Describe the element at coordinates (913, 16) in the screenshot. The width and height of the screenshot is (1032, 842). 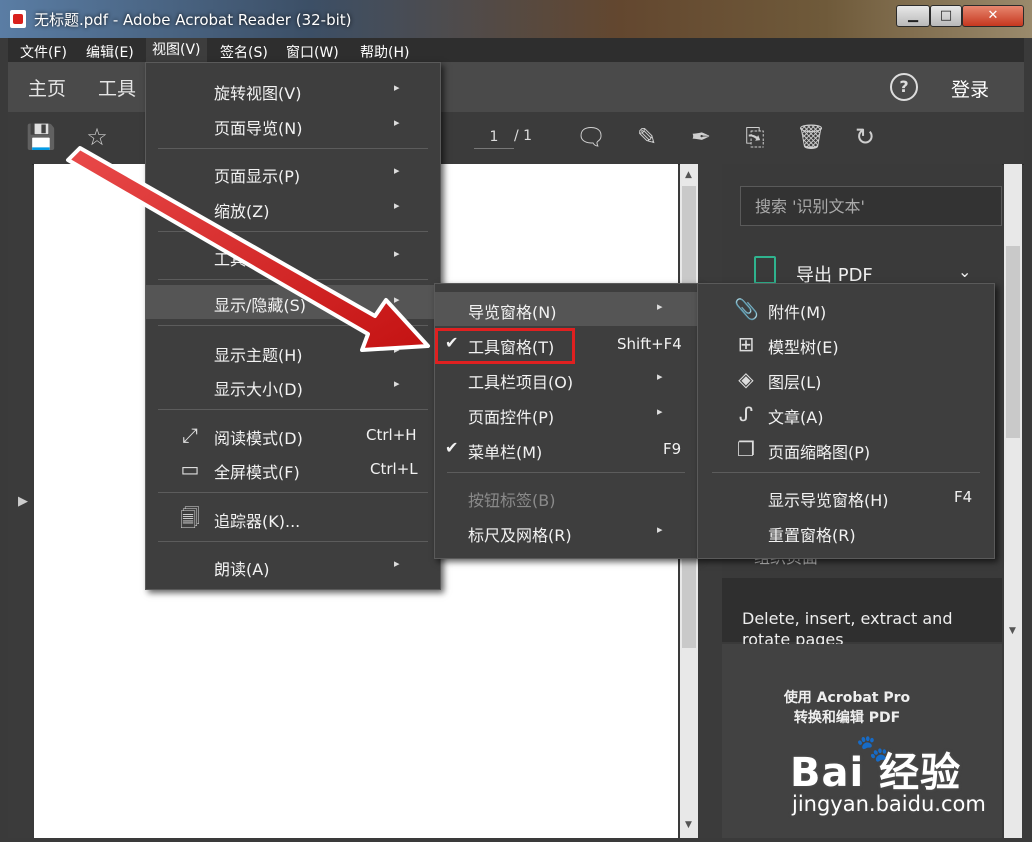
I see `minimize-button: ▁` at that location.